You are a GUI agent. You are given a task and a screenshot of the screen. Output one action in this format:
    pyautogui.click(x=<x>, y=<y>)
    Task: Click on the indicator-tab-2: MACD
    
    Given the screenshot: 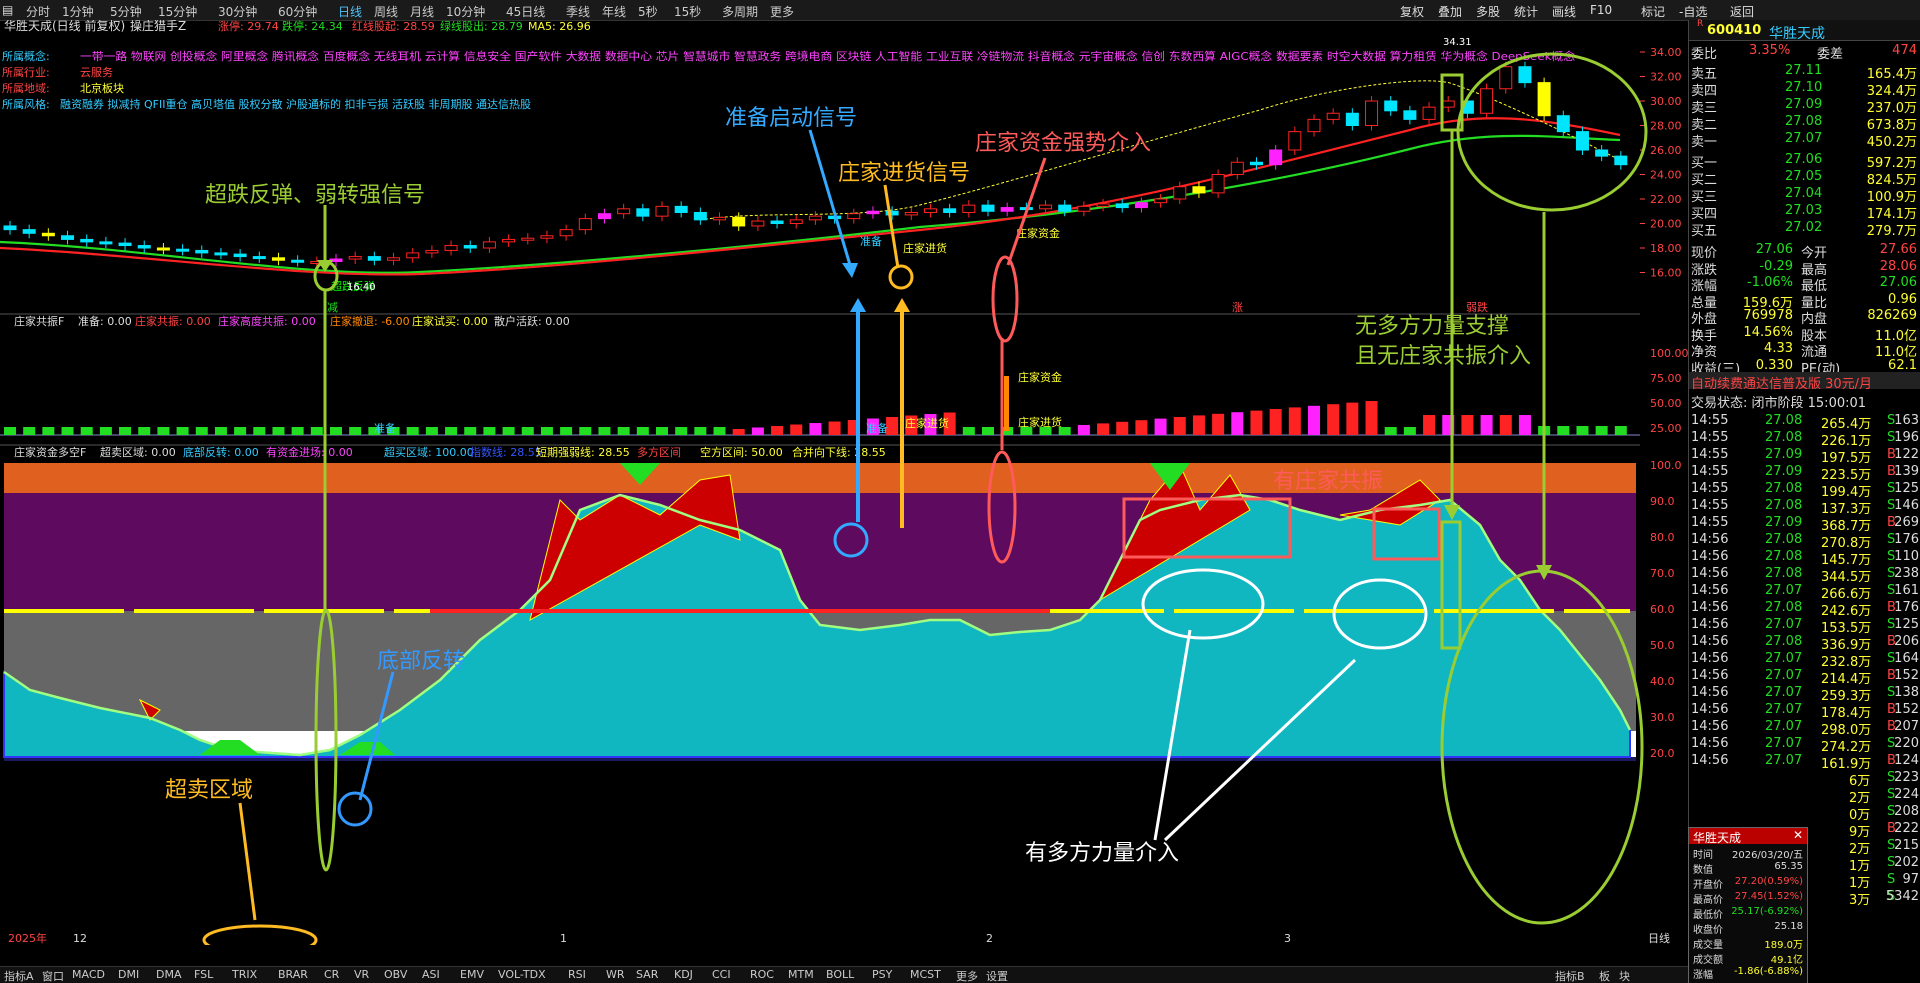 What is the action you would take?
    pyautogui.click(x=88, y=974)
    